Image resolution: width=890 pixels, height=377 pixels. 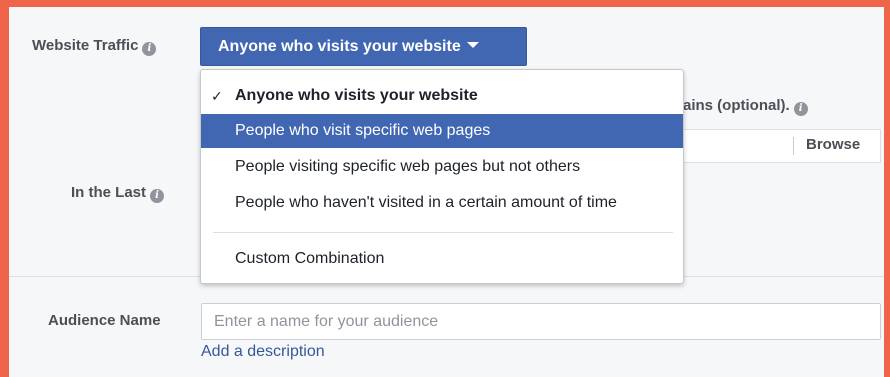 I want to click on traffic-select-value: Anyone who visits your website, so click(x=339, y=46).